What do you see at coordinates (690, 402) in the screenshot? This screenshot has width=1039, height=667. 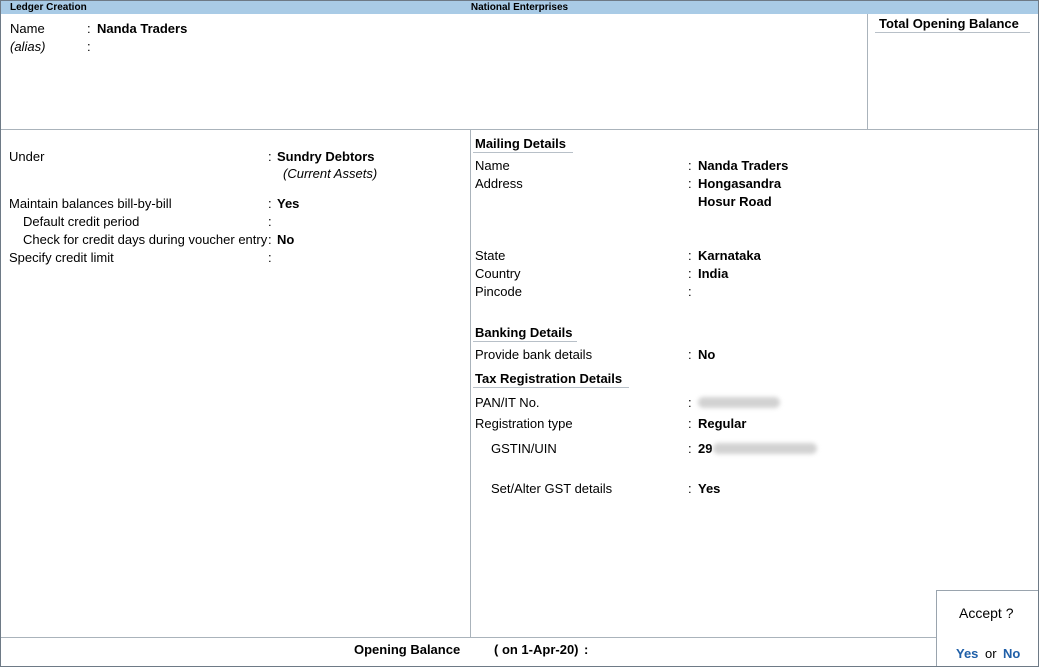 I see `pan-colon: :` at bounding box center [690, 402].